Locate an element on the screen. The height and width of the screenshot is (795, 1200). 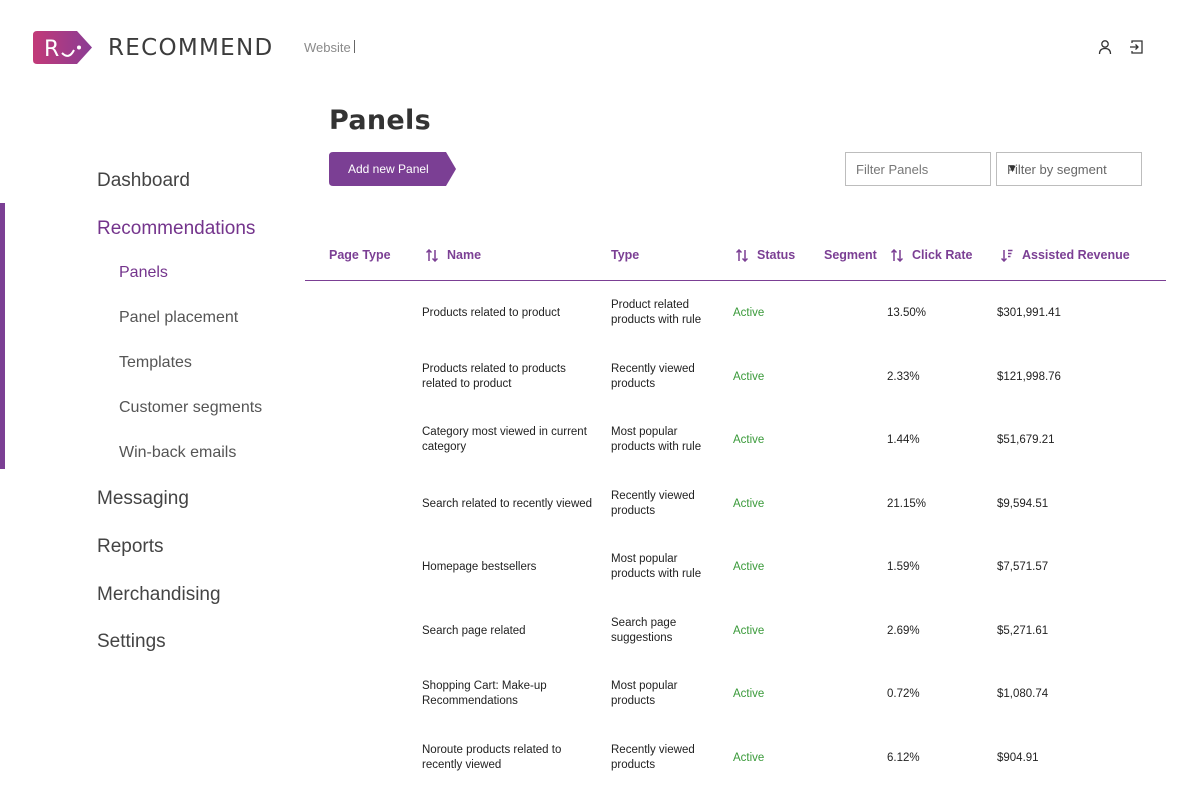
cell-type: Most popular products is located at coordinates (644, 693).